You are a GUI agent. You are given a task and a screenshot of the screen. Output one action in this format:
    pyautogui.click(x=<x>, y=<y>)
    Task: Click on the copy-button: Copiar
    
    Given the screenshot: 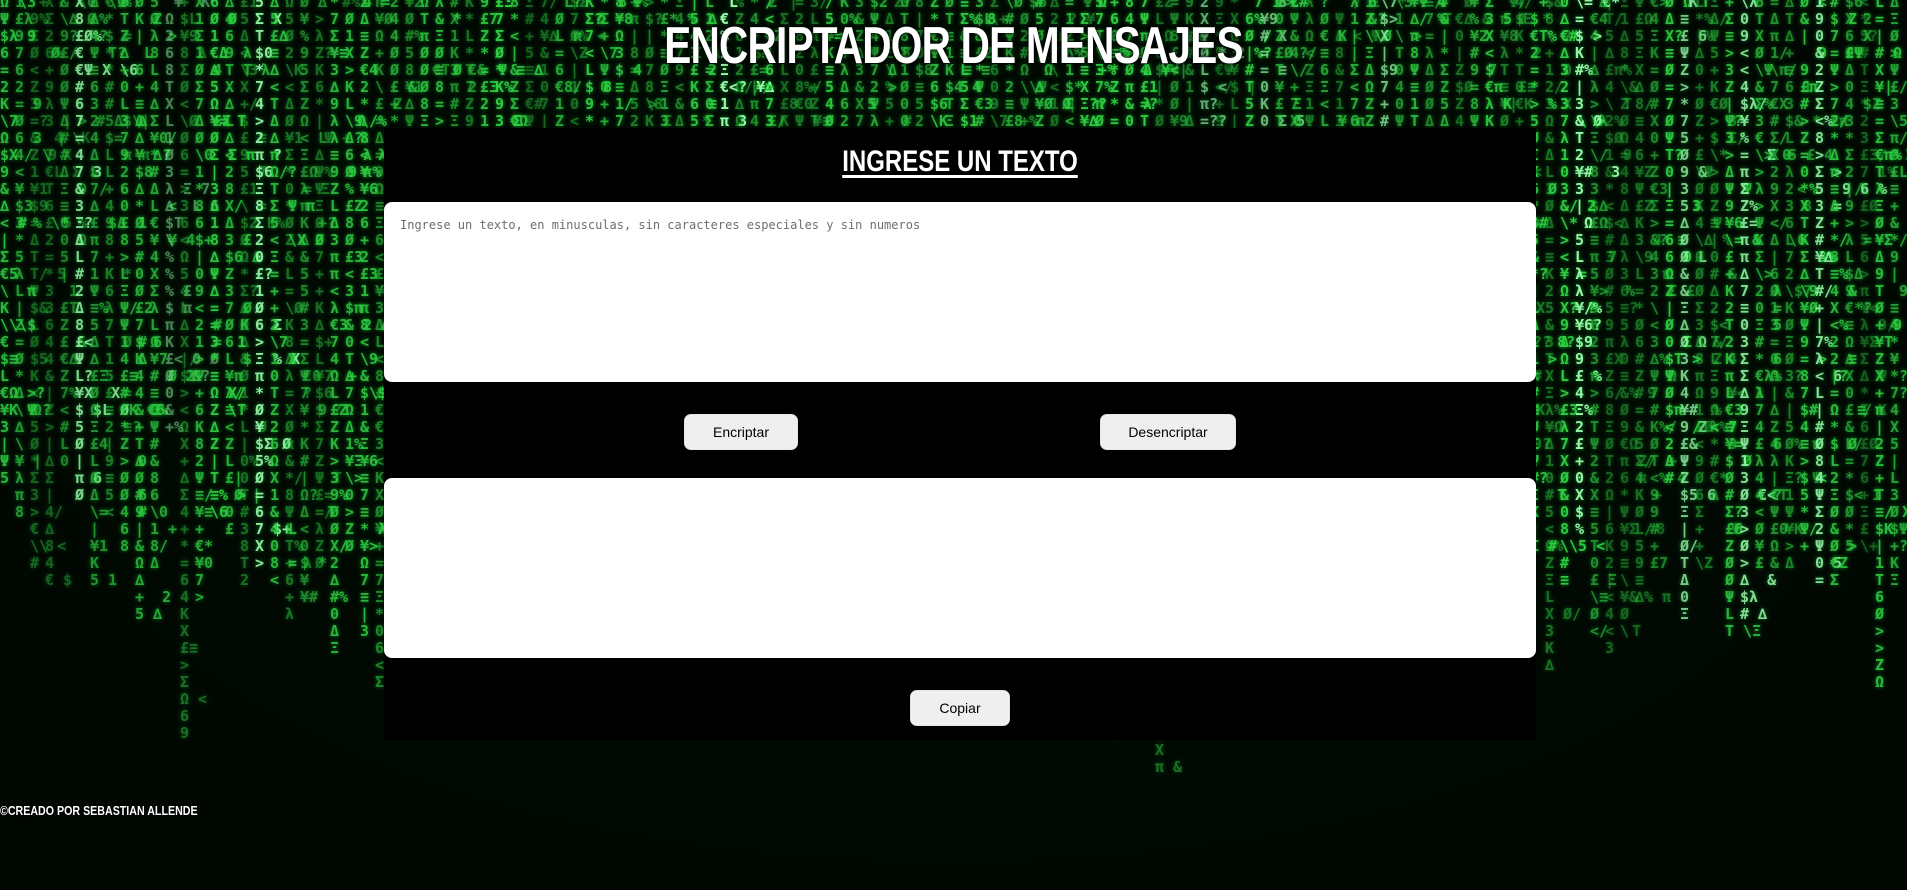 What is the action you would take?
    pyautogui.click(x=960, y=708)
    